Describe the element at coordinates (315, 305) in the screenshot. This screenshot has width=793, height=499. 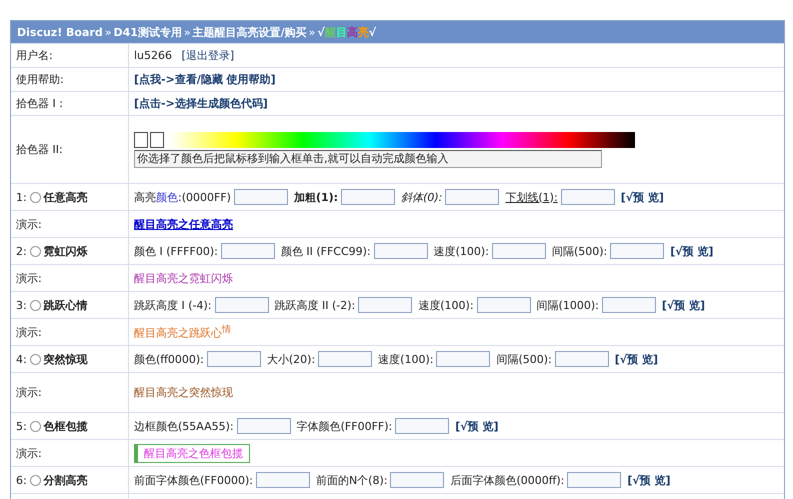
I see `field-label: 跳跃高度 II (-2):` at that location.